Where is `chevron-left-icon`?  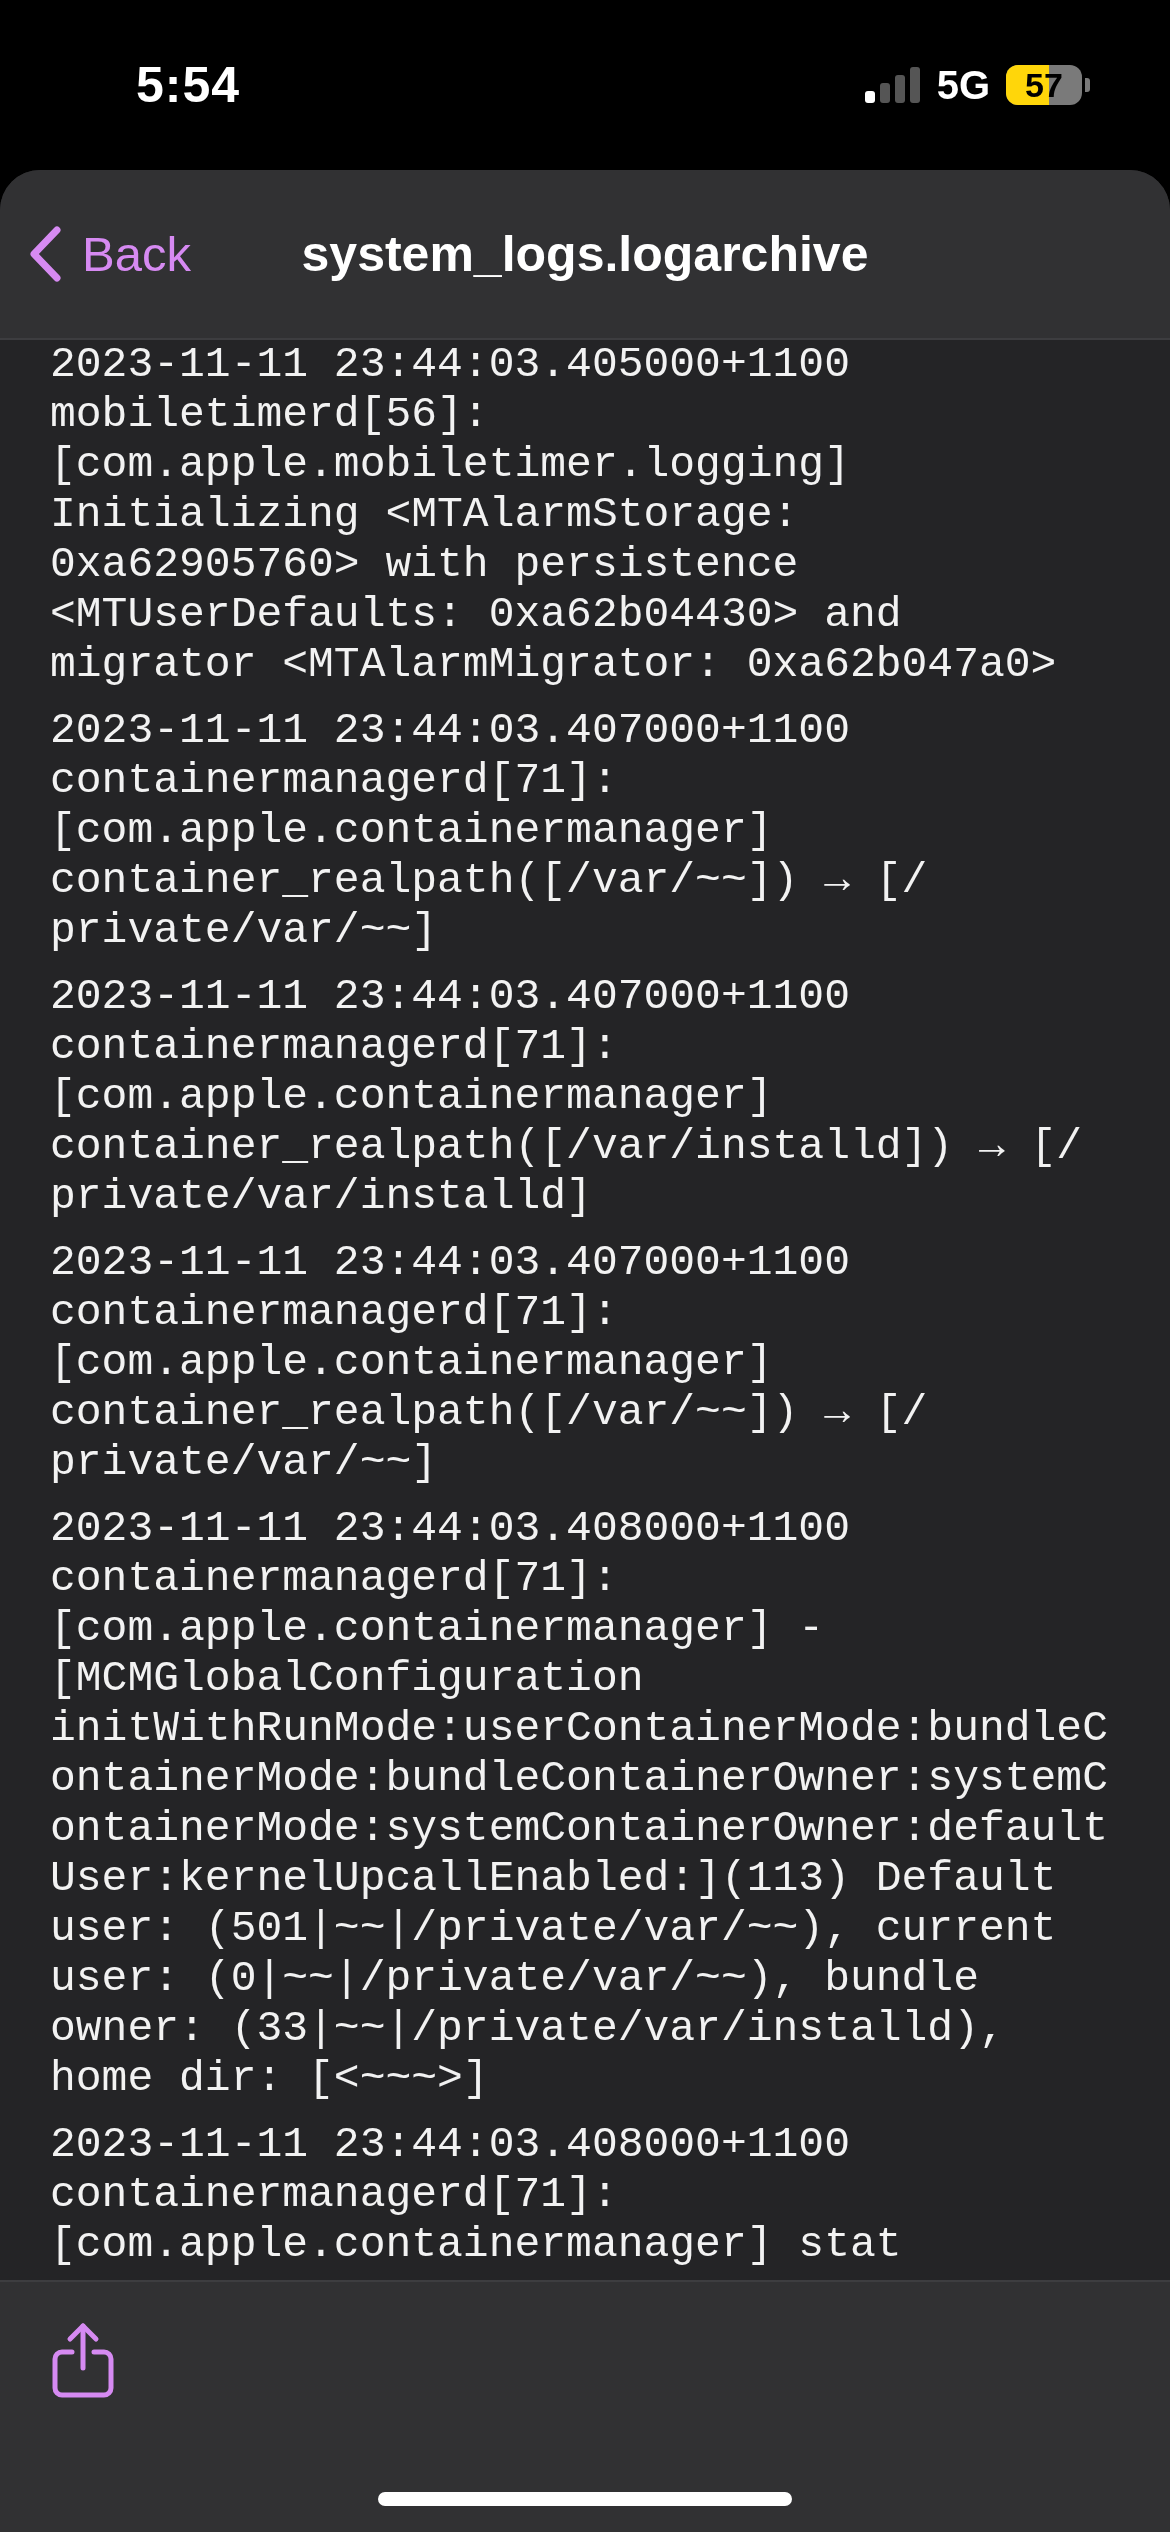
chevron-left-icon is located at coordinates (45, 254).